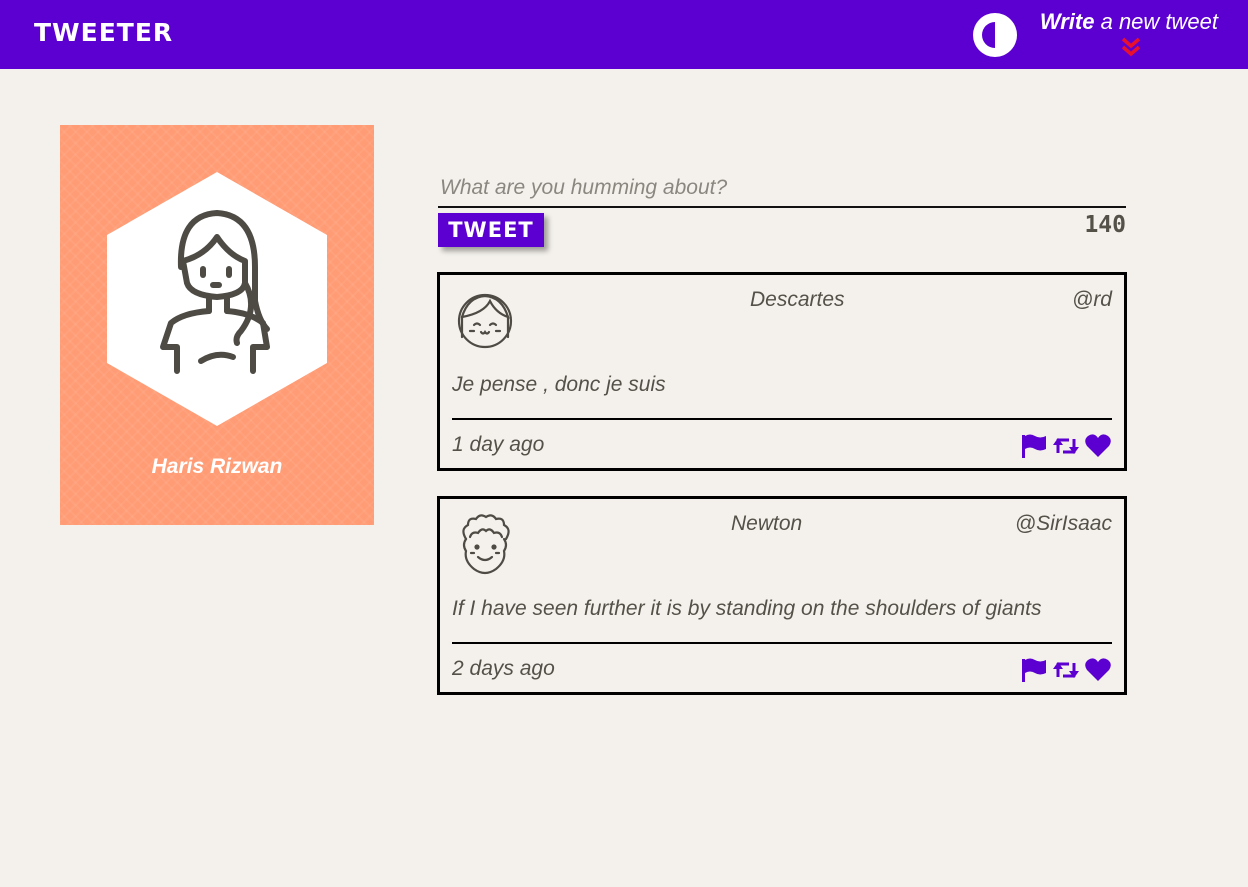  I want to click on tweet-time: 2 days ago, so click(503, 668).